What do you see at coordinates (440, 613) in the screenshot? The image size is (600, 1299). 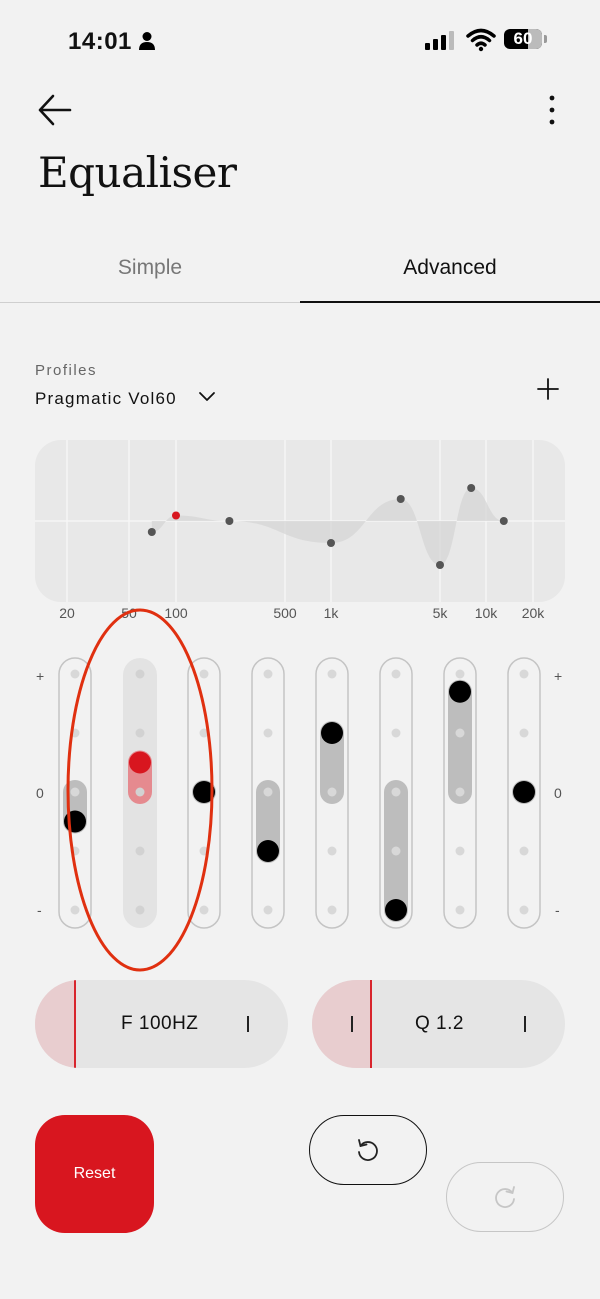 I see `freq-label: 5k` at bounding box center [440, 613].